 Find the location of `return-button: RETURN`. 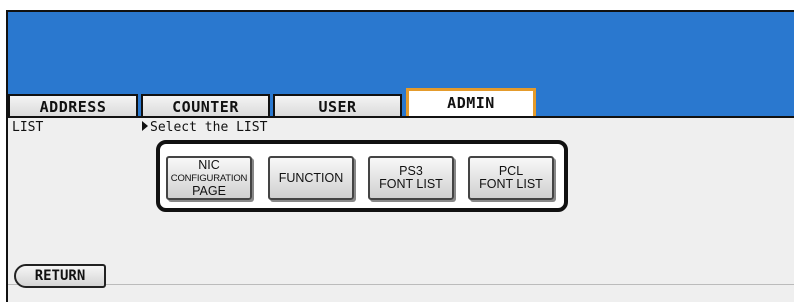

return-button: RETURN is located at coordinates (60, 276).